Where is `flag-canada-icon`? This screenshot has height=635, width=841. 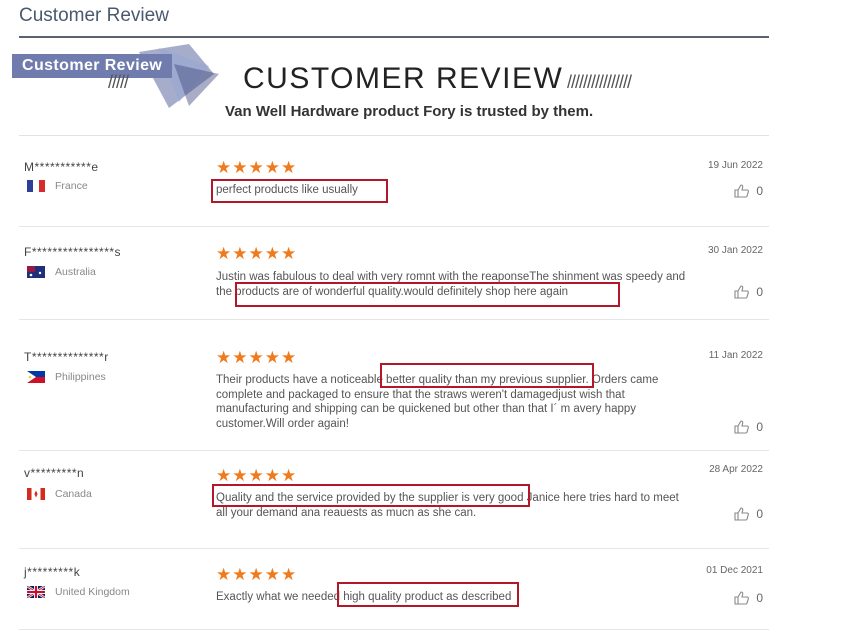 flag-canada-icon is located at coordinates (36, 494).